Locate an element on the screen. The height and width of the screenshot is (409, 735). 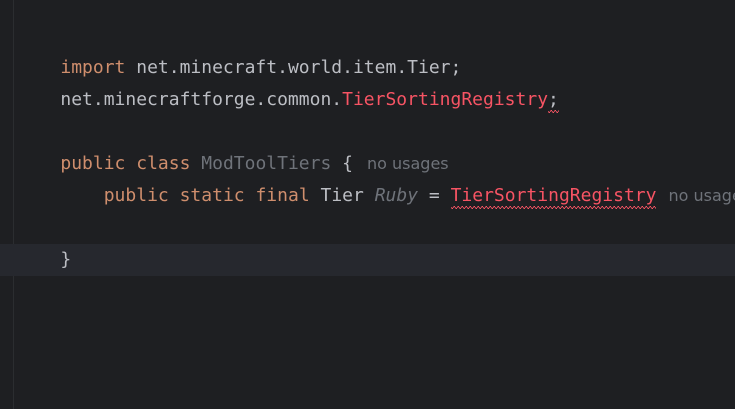
package-prefix: net.minecraftforge.common. is located at coordinates (201, 99).